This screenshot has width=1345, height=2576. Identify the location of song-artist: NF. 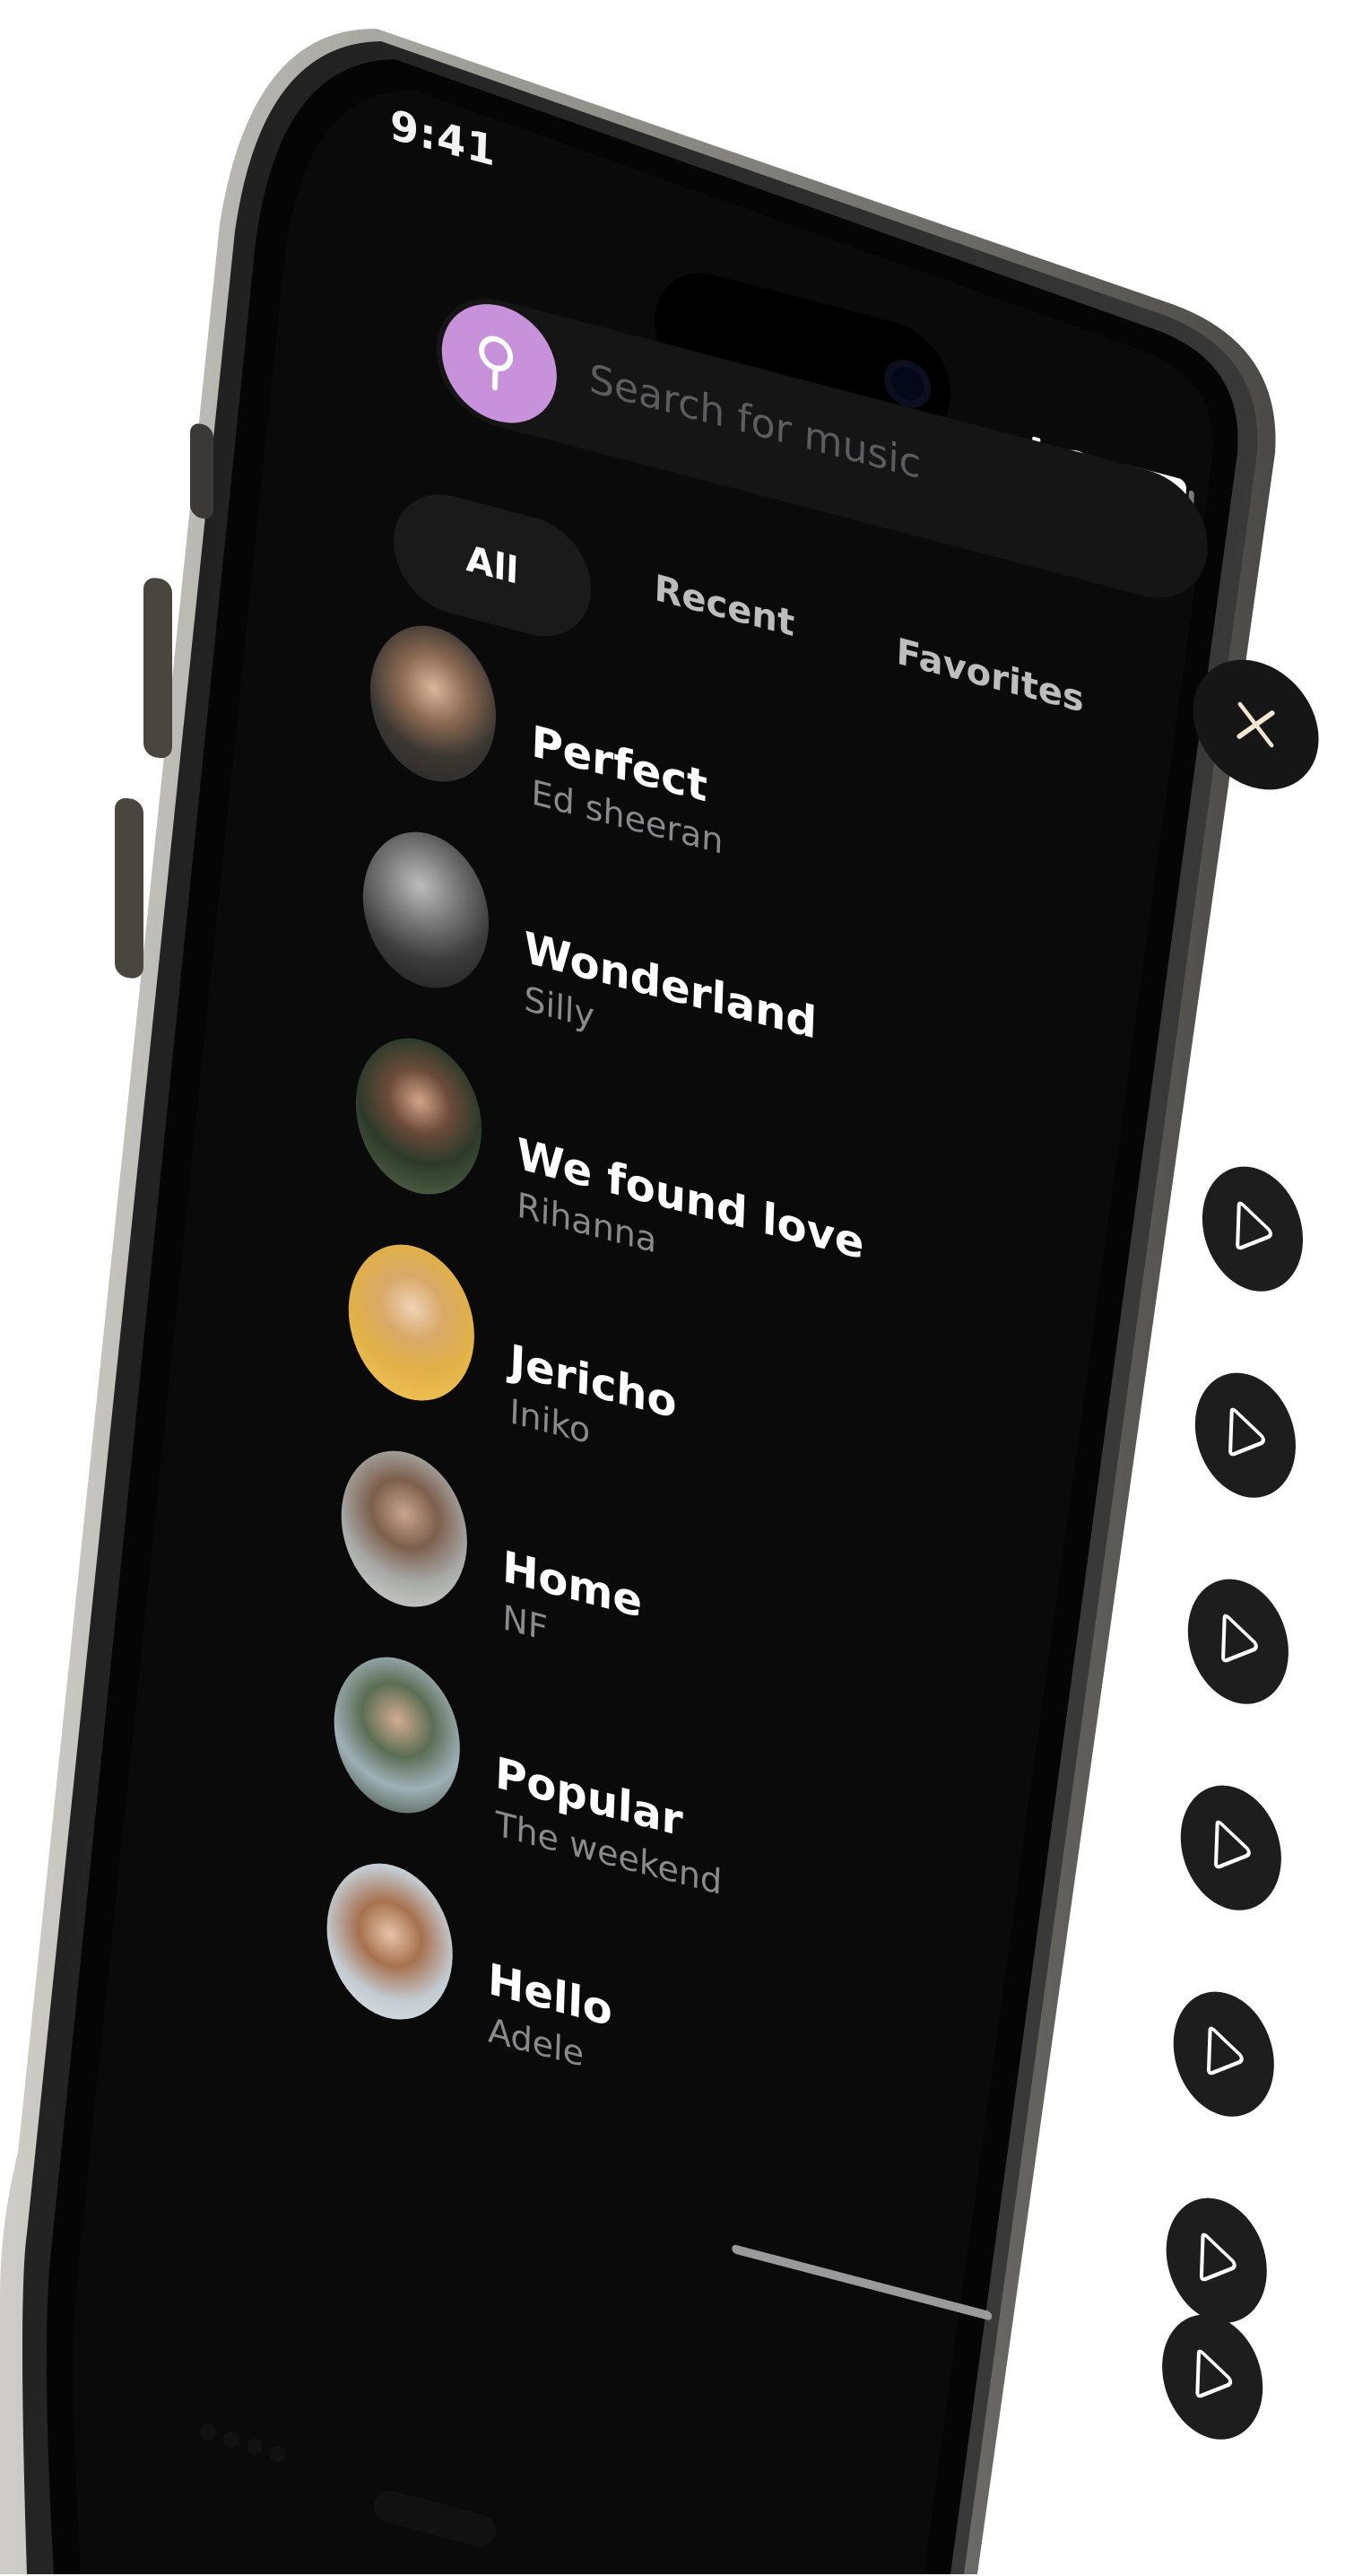
(525, 1623).